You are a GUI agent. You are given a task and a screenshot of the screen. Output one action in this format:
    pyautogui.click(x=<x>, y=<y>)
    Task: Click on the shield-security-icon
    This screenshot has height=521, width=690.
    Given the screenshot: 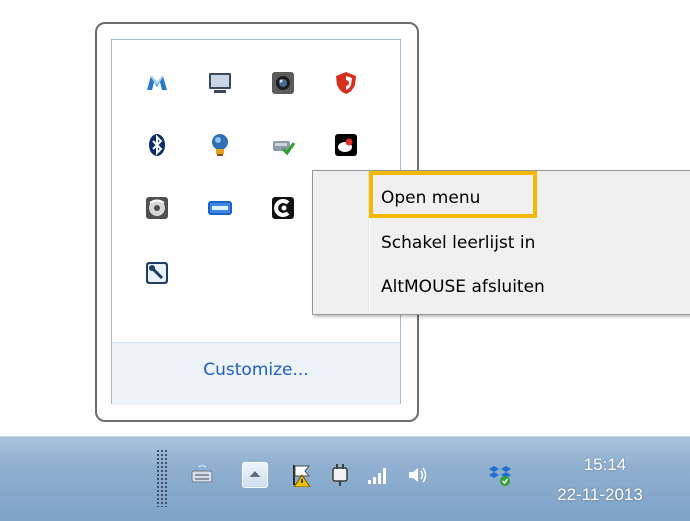 What is the action you would take?
    pyautogui.click(x=346, y=83)
    